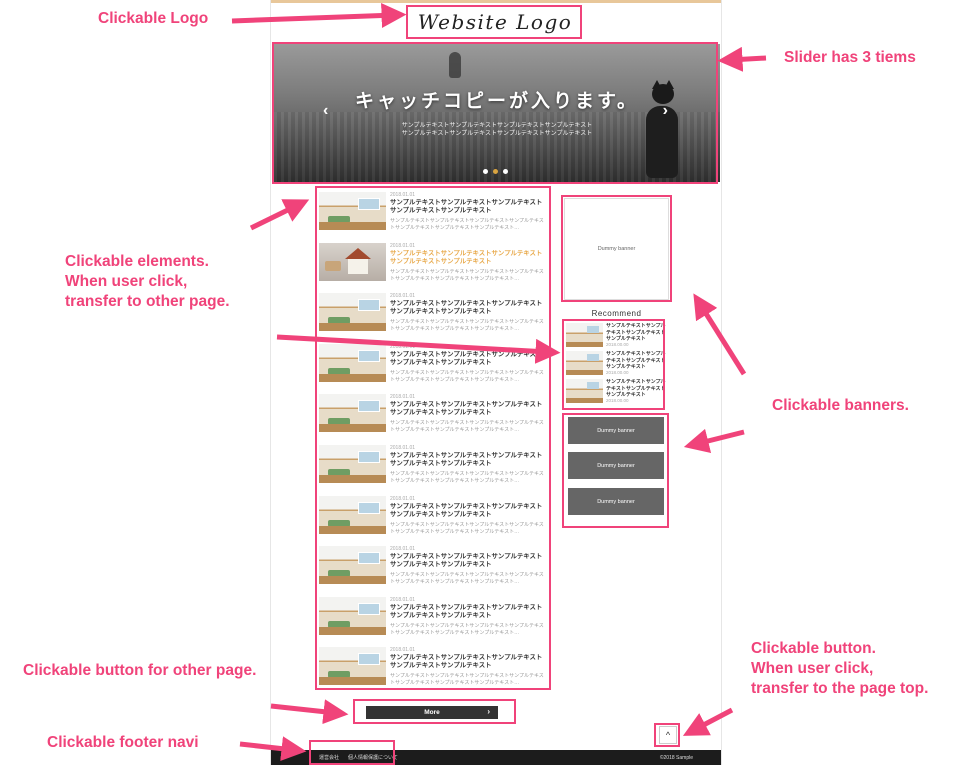 The width and height of the screenshot is (973, 765). What do you see at coordinates (455, 65) in the screenshot?
I see `slider-distant-cat-image` at bounding box center [455, 65].